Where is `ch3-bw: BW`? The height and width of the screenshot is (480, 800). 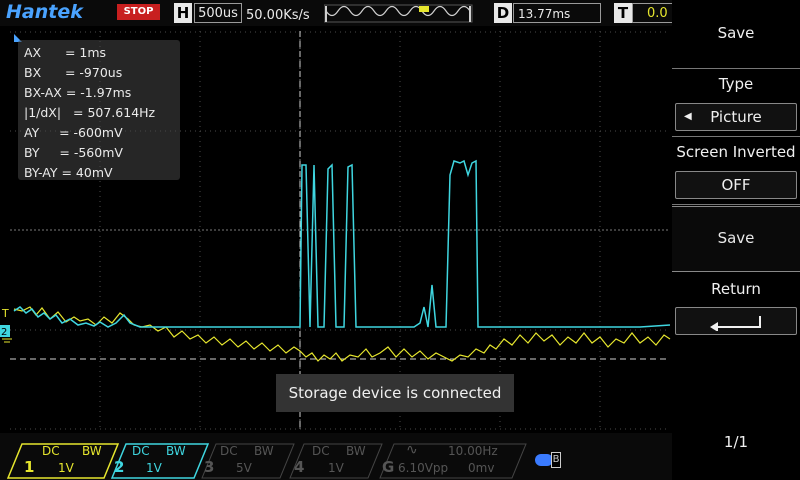
ch3-bw: BW is located at coordinates (264, 451).